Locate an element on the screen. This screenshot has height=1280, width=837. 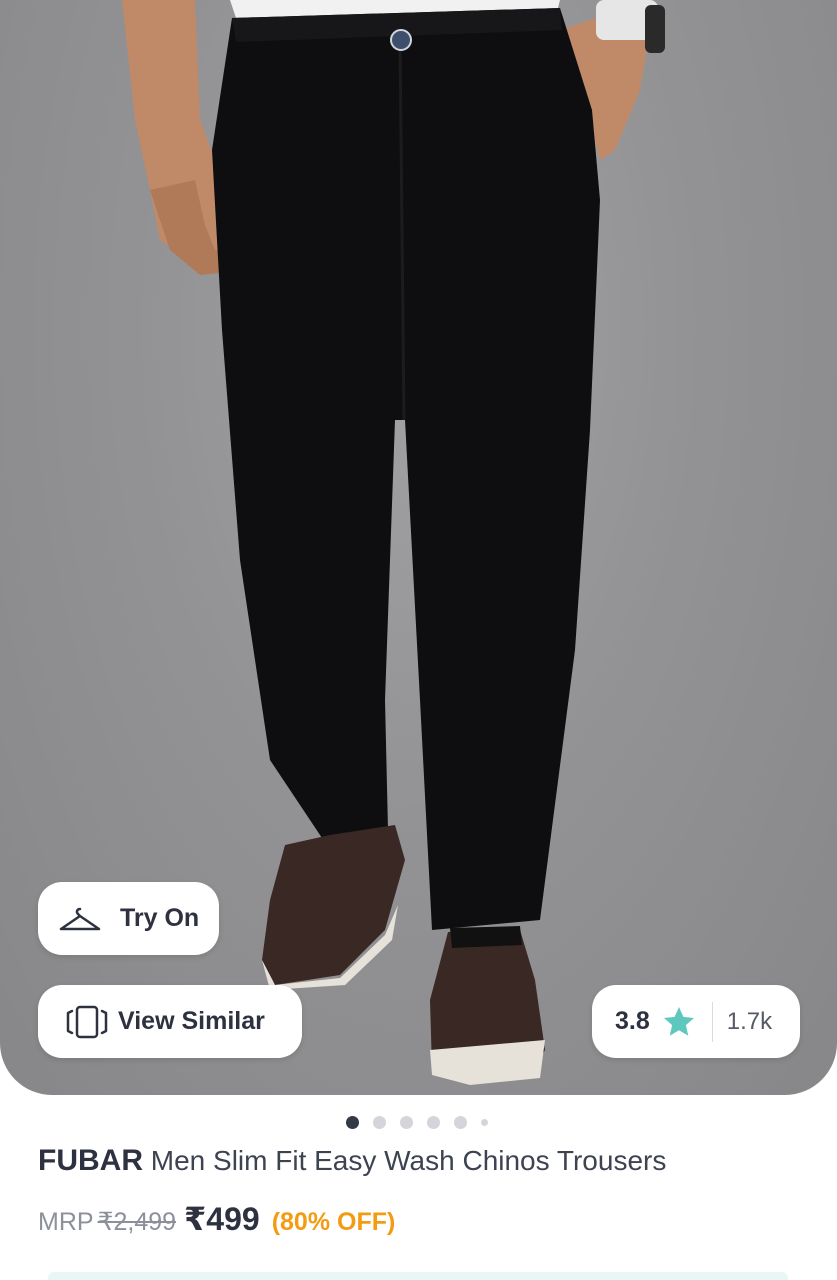
view-similar-label: View Similar is located at coordinates (191, 1021).